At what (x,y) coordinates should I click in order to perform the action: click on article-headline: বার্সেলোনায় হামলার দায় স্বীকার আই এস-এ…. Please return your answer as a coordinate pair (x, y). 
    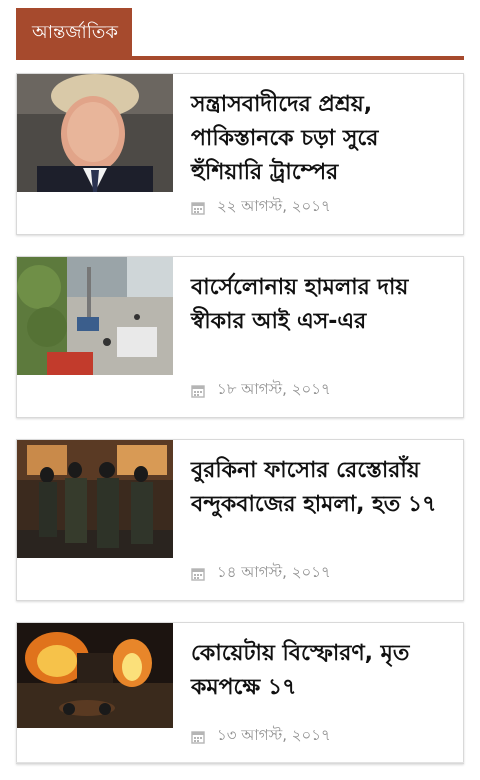
    Looking at the image, I should click on (322, 305).